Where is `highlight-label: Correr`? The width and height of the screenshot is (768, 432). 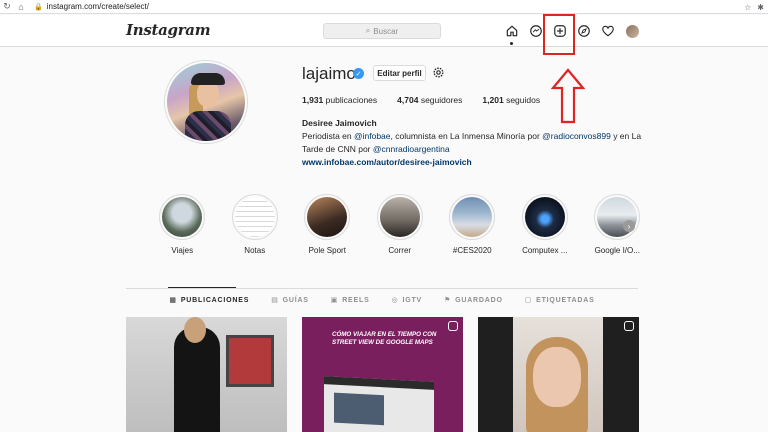 highlight-label: Correr is located at coordinates (400, 250).